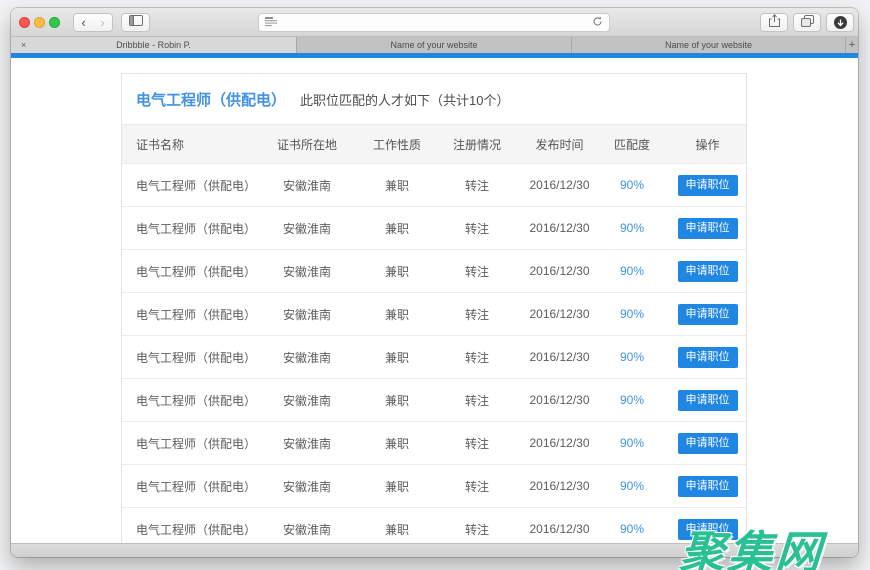  I want to click on col-header-publish-date: 发布时间, so click(559, 144).